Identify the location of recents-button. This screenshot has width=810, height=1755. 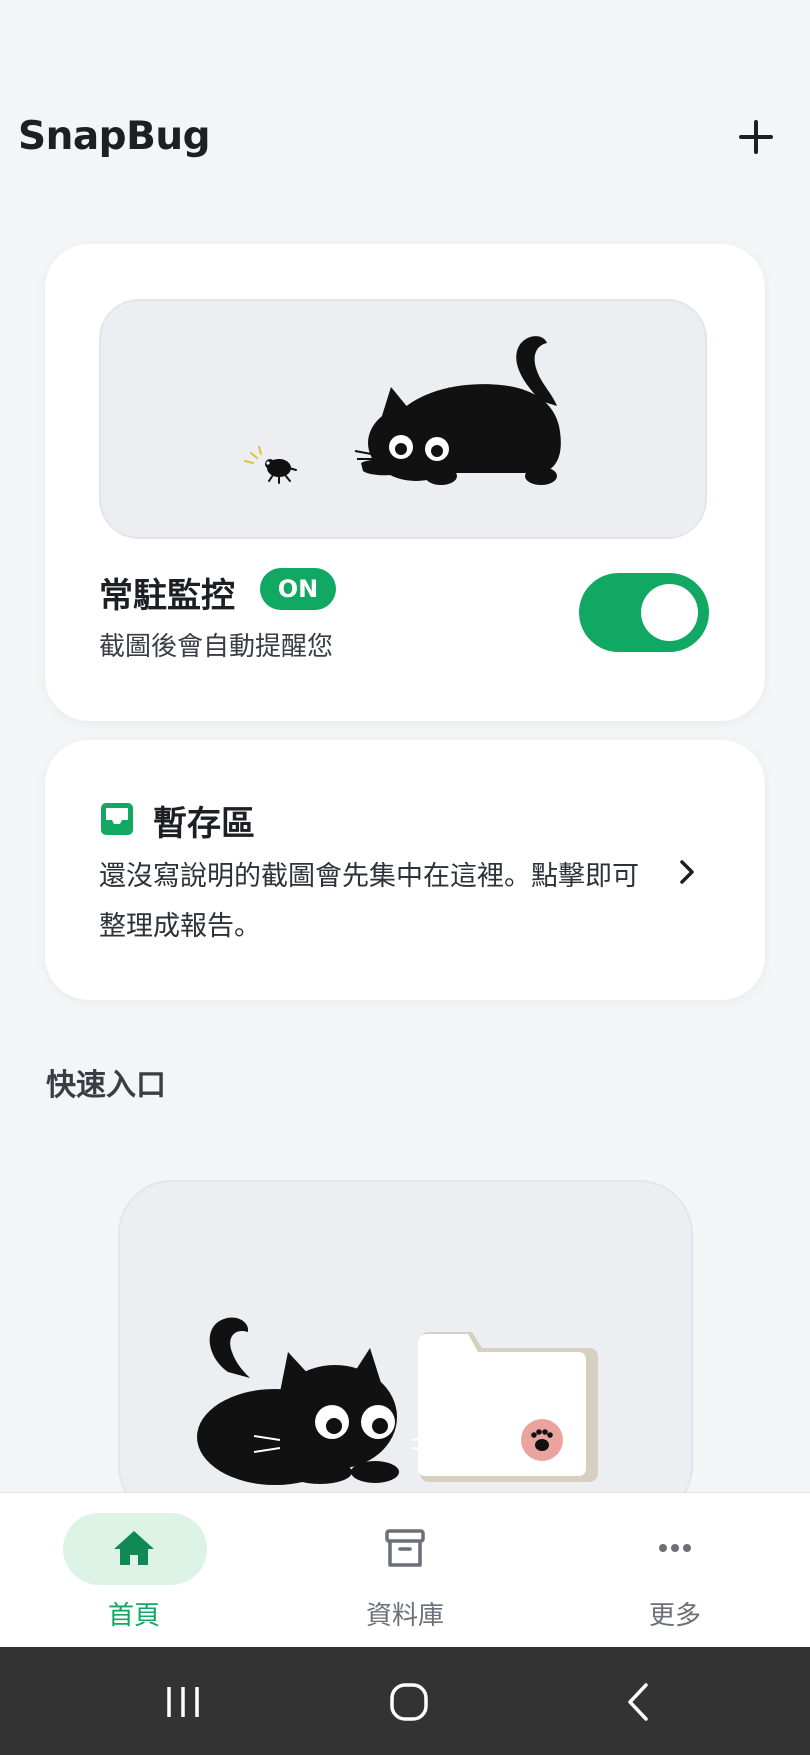
(183, 1702).